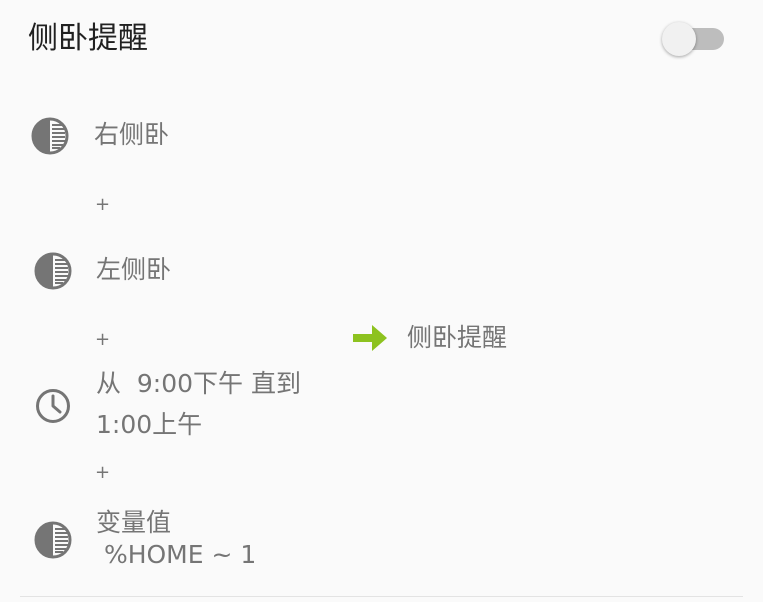 This screenshot has width=763, height=602. I want to click on condition-state-right-side: 右侧卧, so click(131, 135).